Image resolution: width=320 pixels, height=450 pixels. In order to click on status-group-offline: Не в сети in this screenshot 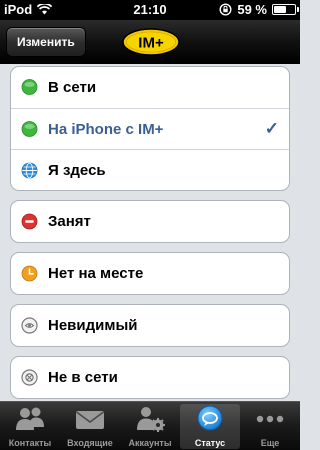, I will do `click(150, 377)`.